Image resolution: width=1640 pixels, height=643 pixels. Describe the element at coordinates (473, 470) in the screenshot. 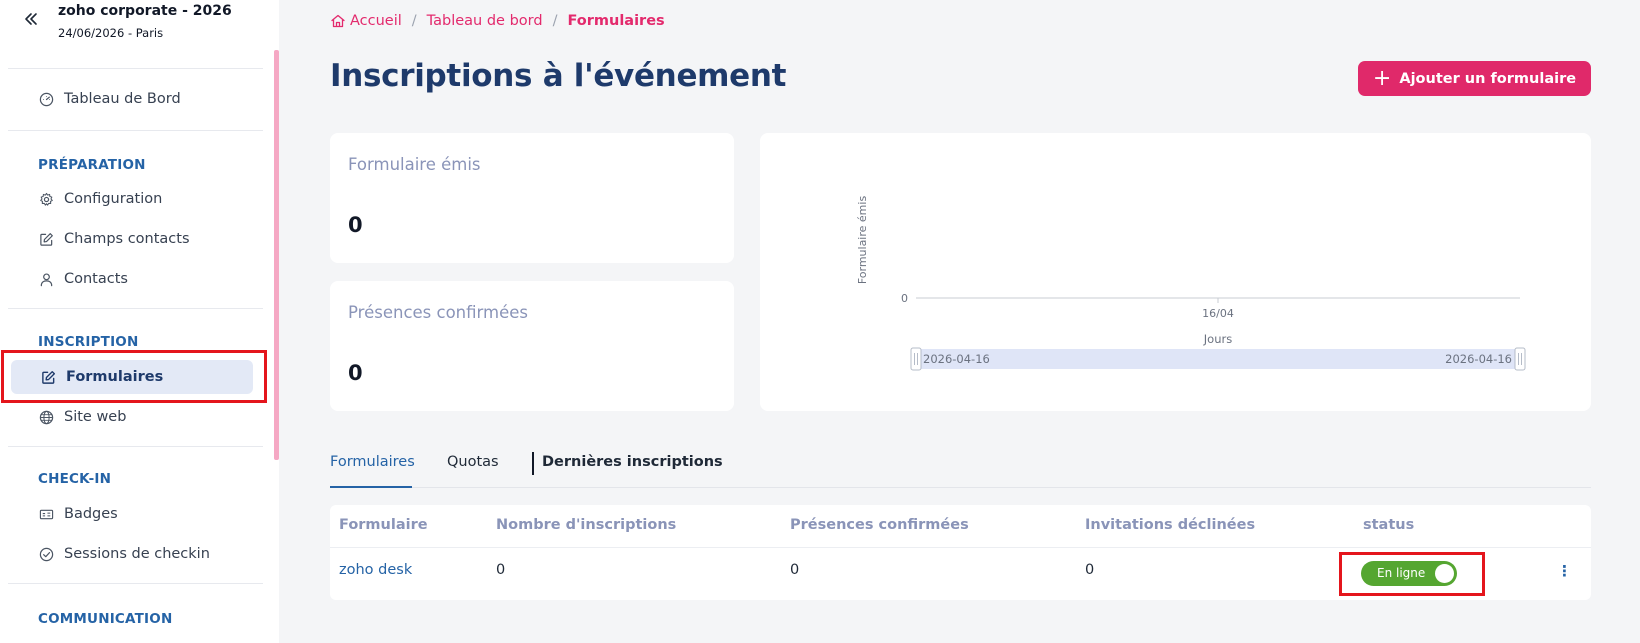

I see `tab-quotas: Quotas` at that location.